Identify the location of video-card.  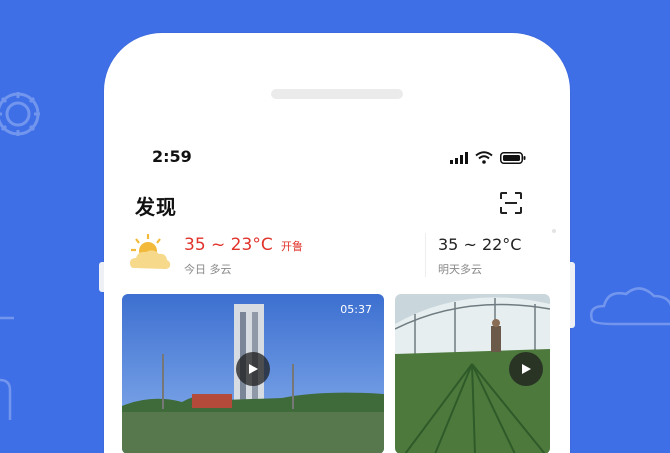
(472, 373).